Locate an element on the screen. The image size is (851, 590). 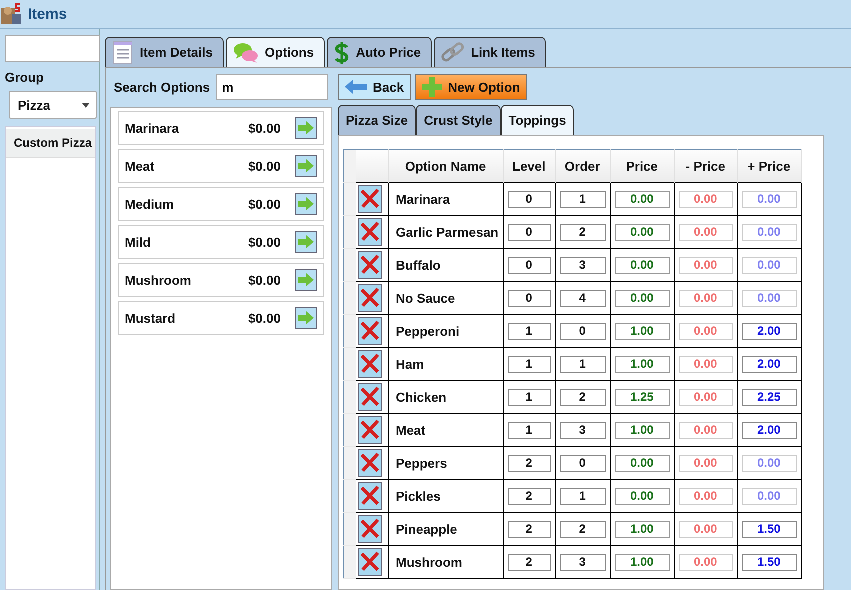
group-dropdown: Pizza is located at coordinates (53, 105).